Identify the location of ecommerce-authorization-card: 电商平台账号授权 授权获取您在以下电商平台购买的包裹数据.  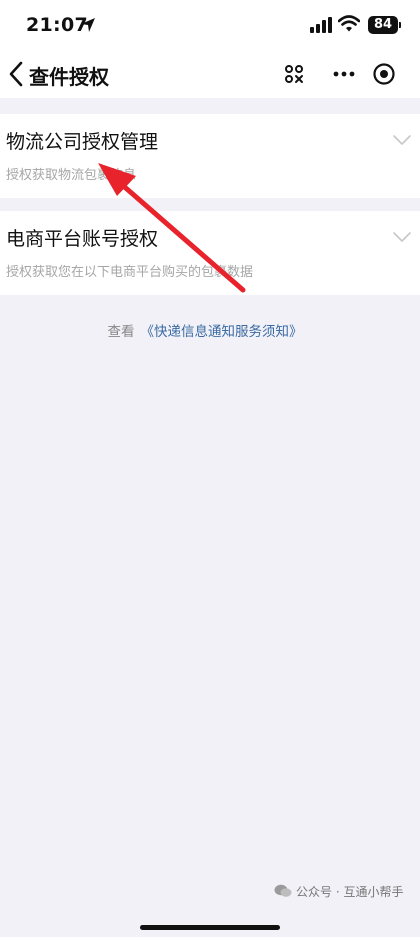
(210, 253).